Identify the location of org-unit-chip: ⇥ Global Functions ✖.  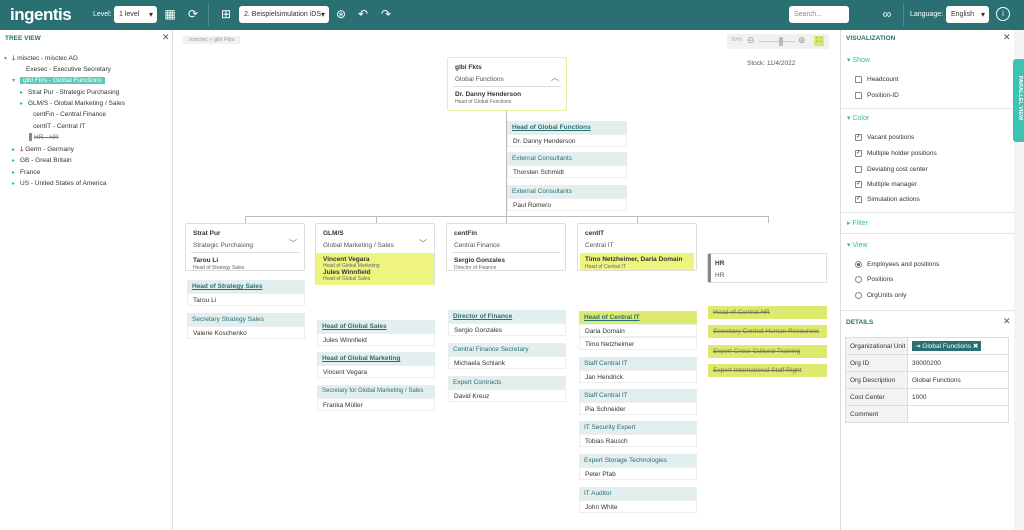
(947, 346).